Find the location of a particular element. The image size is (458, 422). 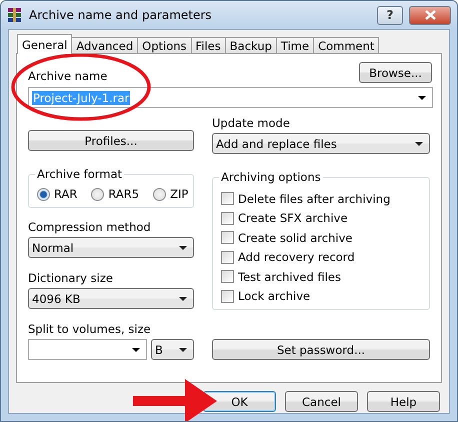

help-button: ? is located at coordinates (390, 15).